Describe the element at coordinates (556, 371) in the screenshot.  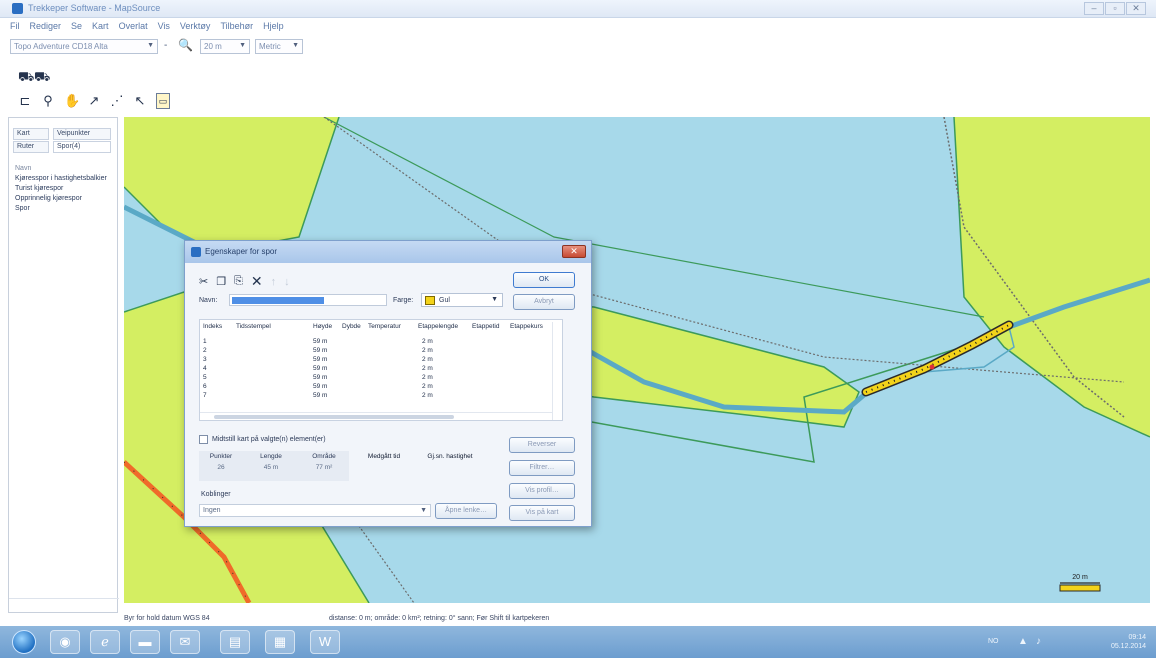
I see `table-vertical-scrollbar` at that location.